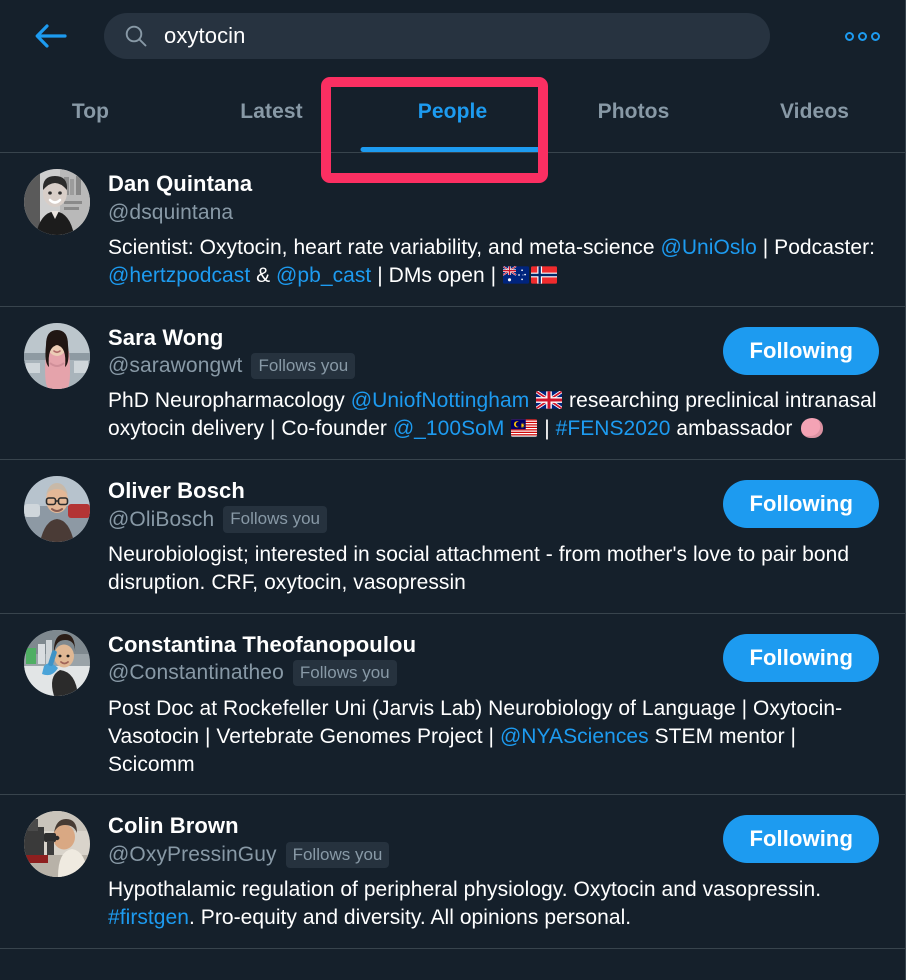  I want to click on bio-mention-link: @_100SoM, so click(449, 428).